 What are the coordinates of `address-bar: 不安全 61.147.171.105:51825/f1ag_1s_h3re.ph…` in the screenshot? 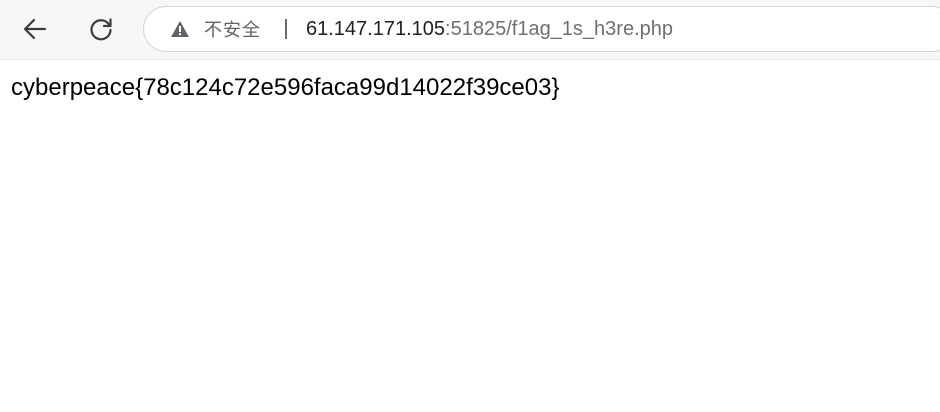 It's located at (541, 29).